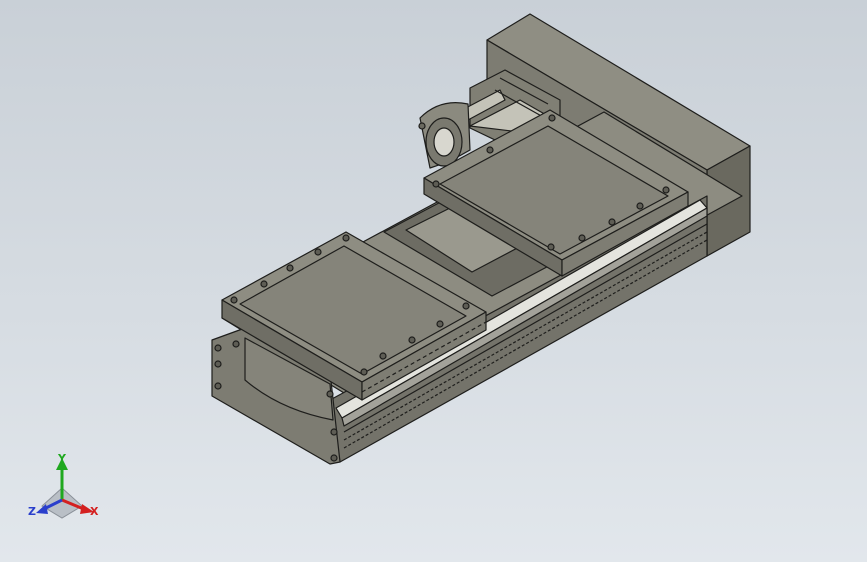 The height and width of the screenshot is (562, 867). What do you see at coordinates (63, 485) in the screenshot?
I see `orientation-triad: Y X Z` at bounding box center [63, 485].